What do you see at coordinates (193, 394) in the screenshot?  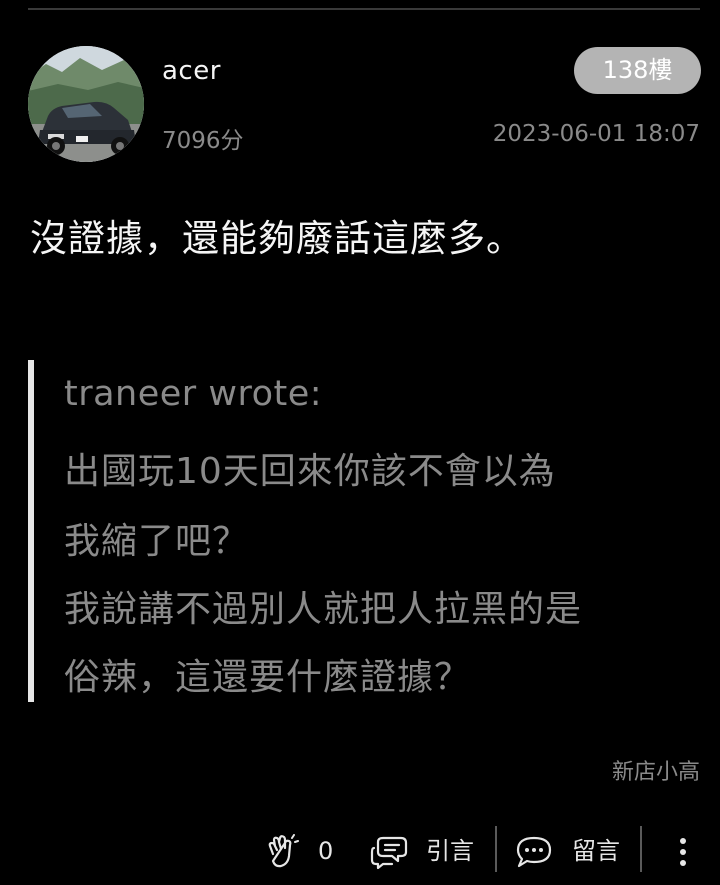 I see `quote-author: traneer wrote:` at bounding box center [193, 394].